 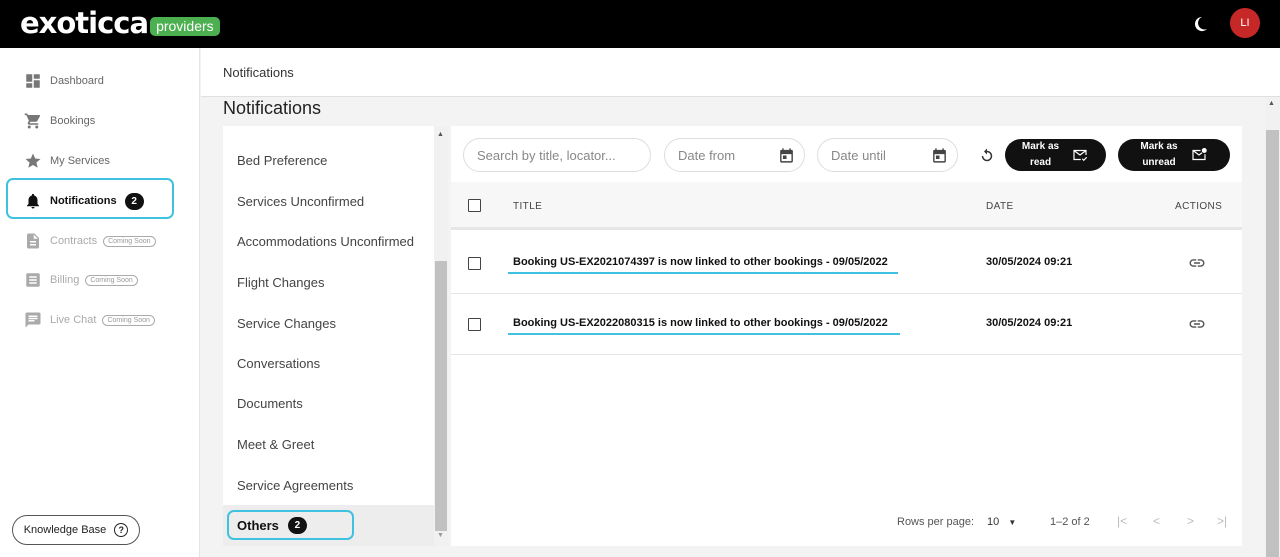 I want to click on column-header-title: TITLE, so click(x=527, y=206).